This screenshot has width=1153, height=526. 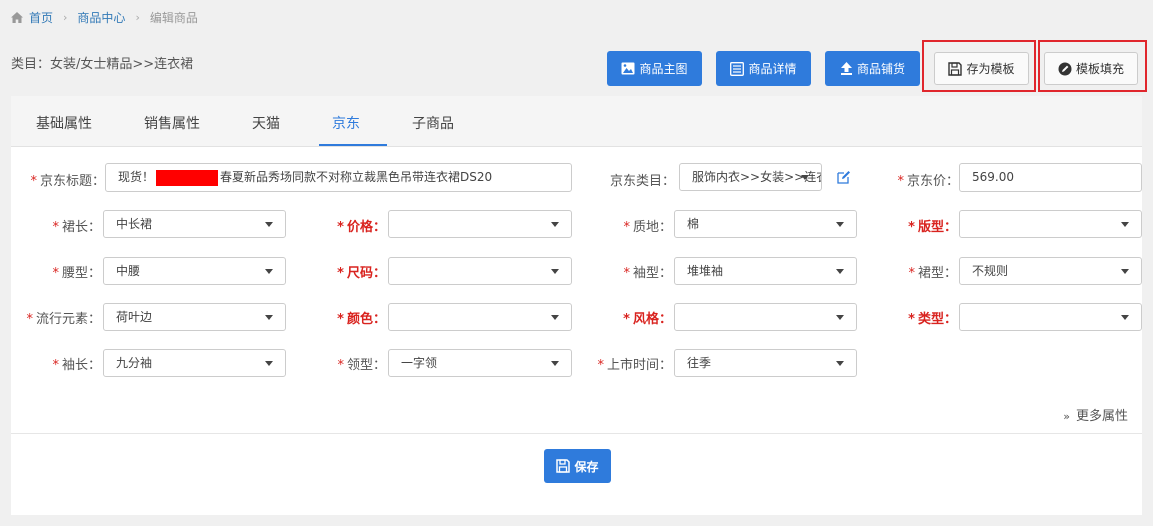 I want to click on trend-select: 荷叶边, so click(x=194, y=317).